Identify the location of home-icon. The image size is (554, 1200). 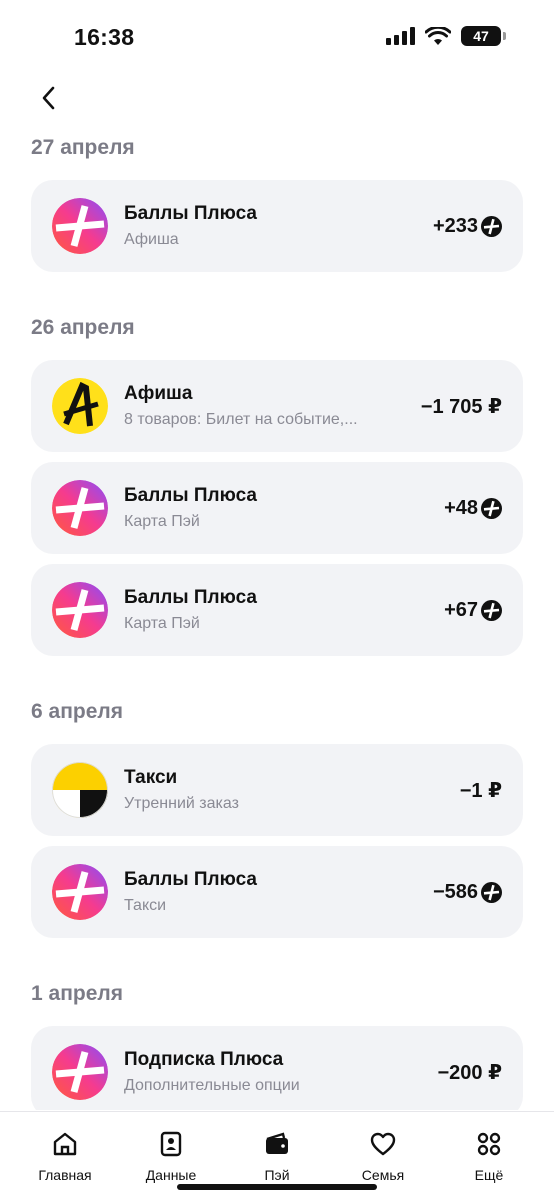
(65, 1144).